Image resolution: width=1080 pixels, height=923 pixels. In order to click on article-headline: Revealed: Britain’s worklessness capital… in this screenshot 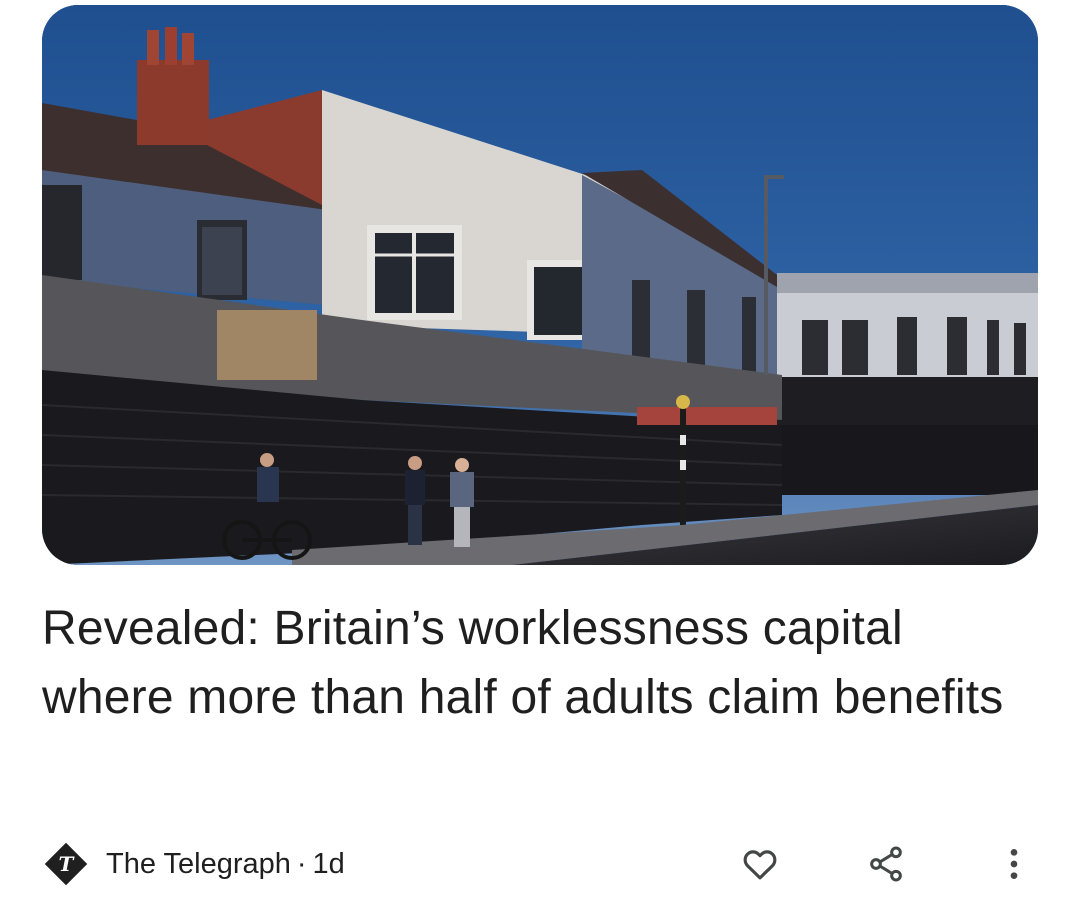, I will do `click(542, 663)`.